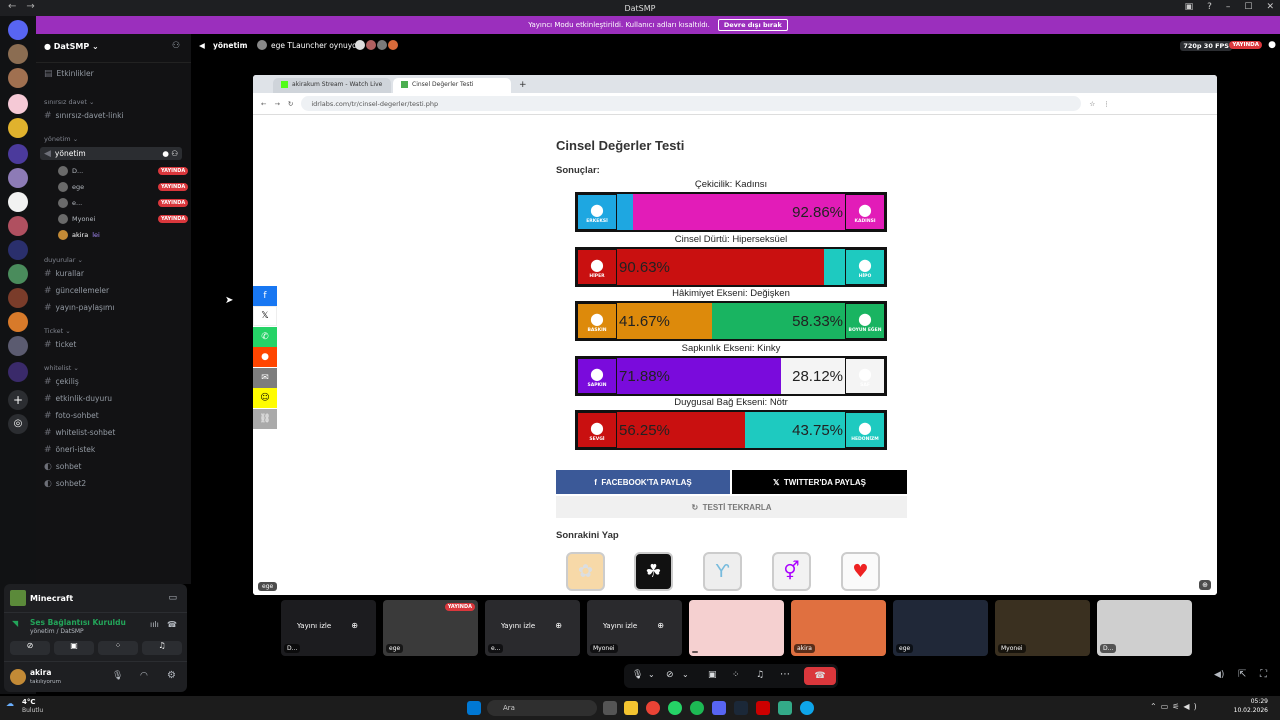 The height and width of the screenshot is (720, 1280). What do you see at coordinates (1106, 104) in the screenshot?
I see `extensions-icon: ⋮` at bounding box center [1106, 104].